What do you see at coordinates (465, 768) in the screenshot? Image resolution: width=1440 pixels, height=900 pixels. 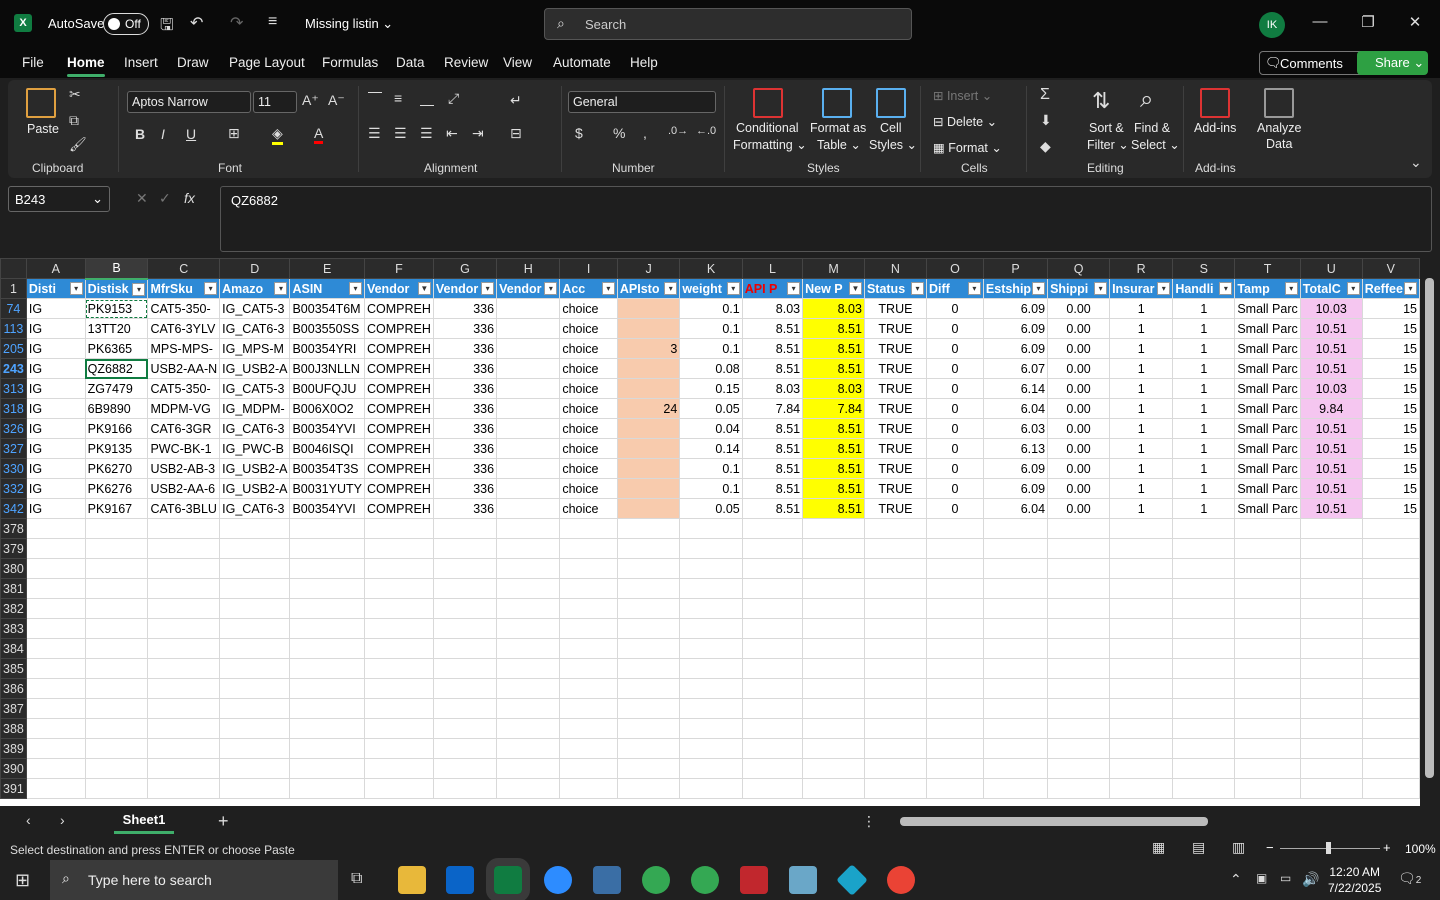 I see `cell-G` at bounding box center [465, 768].